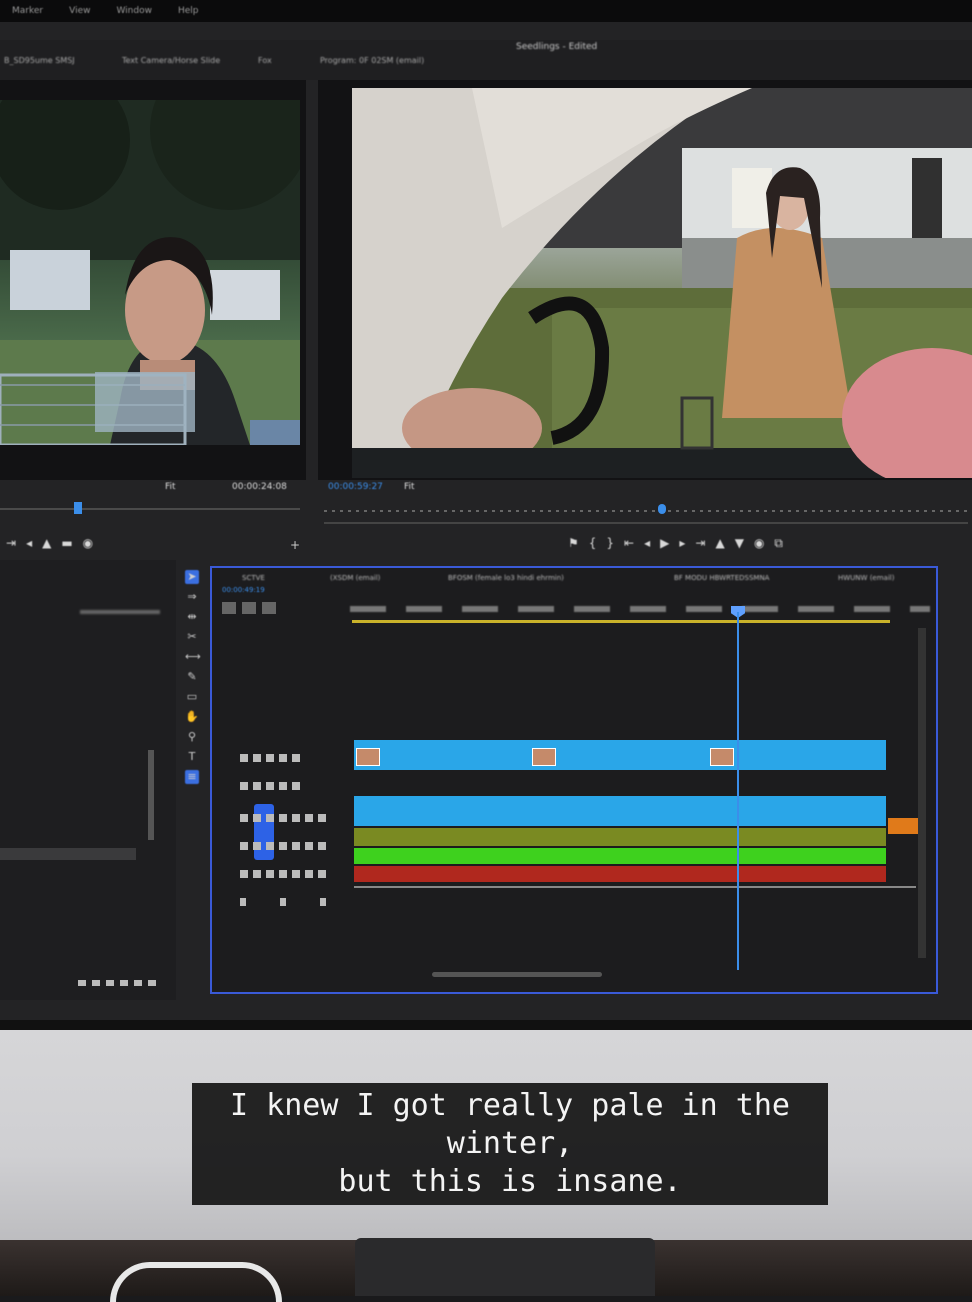 This screenshot has height=1302, width=972. I want to click on source-timecode: 00:00:24:08, so click(259, 487).